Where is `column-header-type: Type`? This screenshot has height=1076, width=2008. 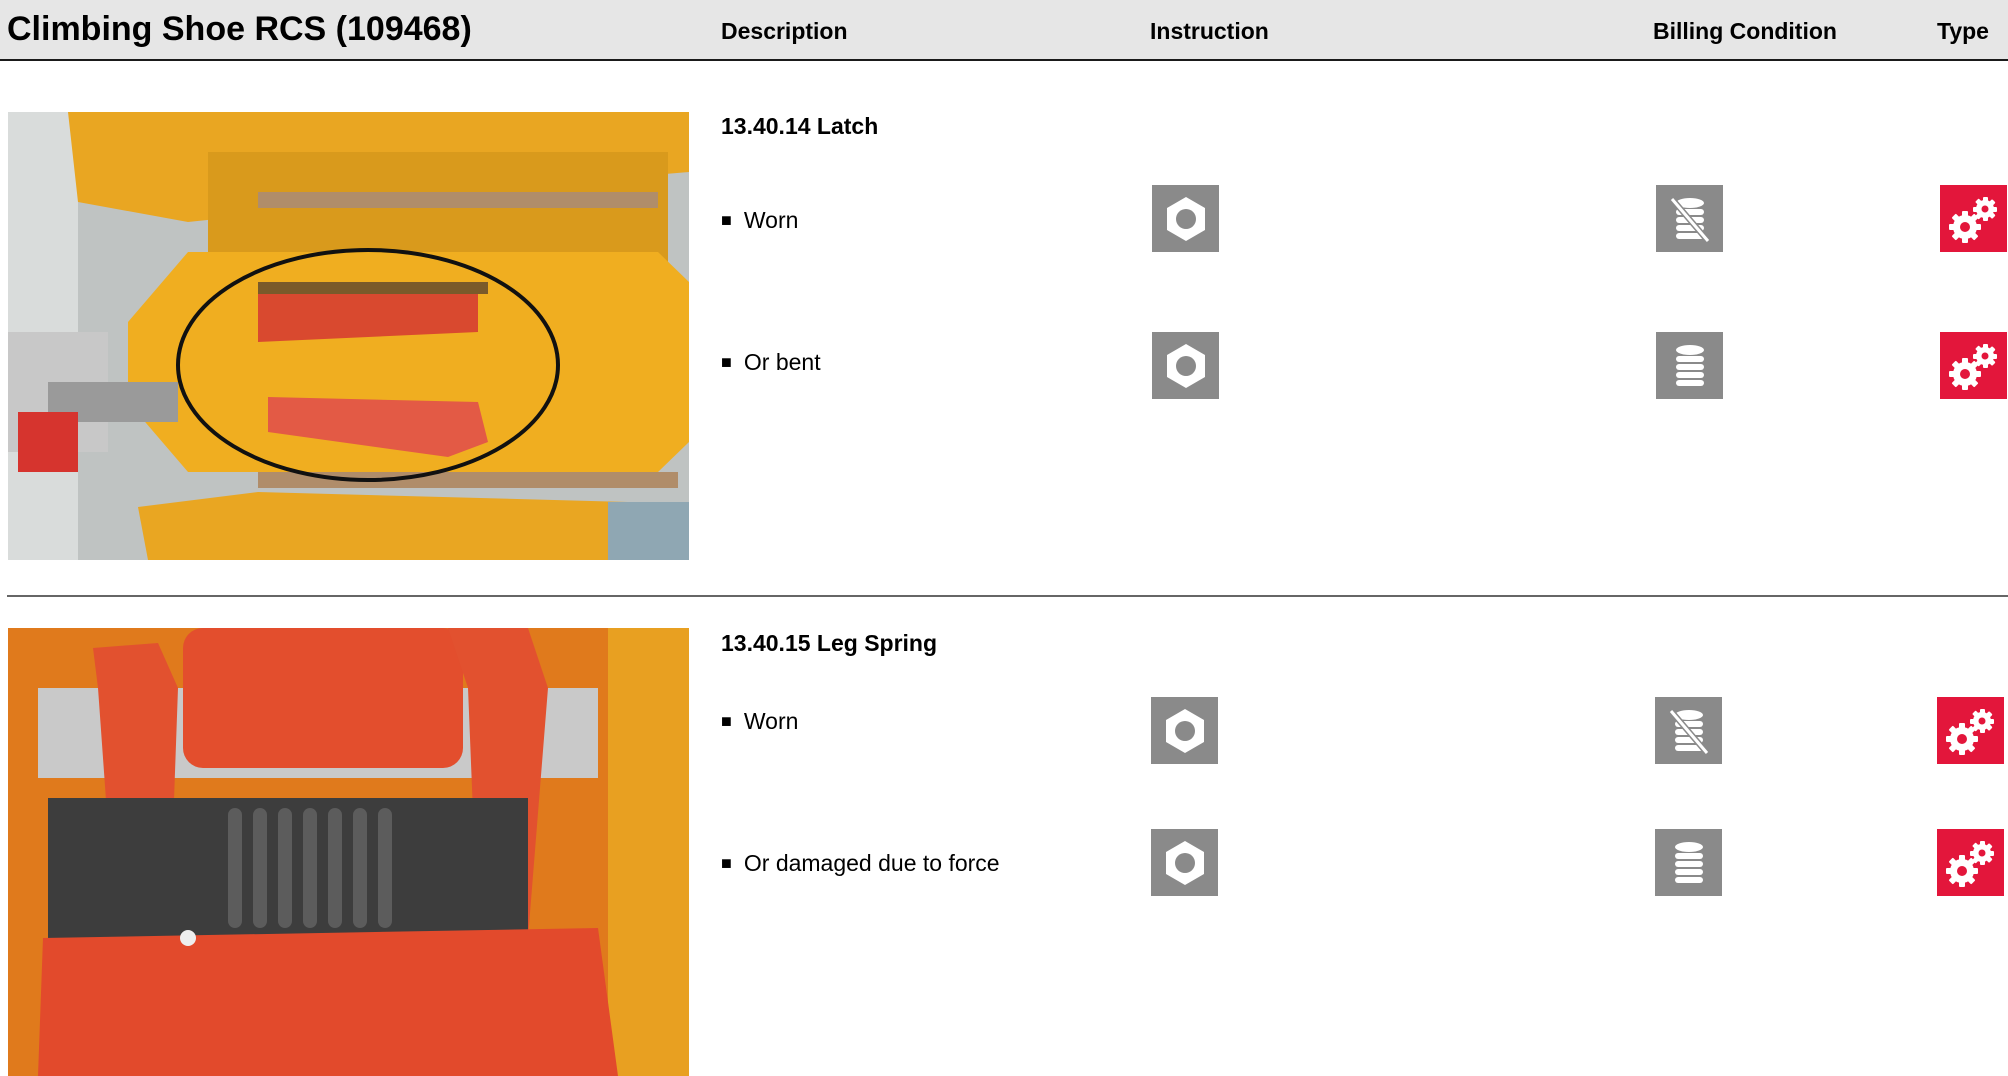 column-header-type: Type is located at coordinates (1963, 31).